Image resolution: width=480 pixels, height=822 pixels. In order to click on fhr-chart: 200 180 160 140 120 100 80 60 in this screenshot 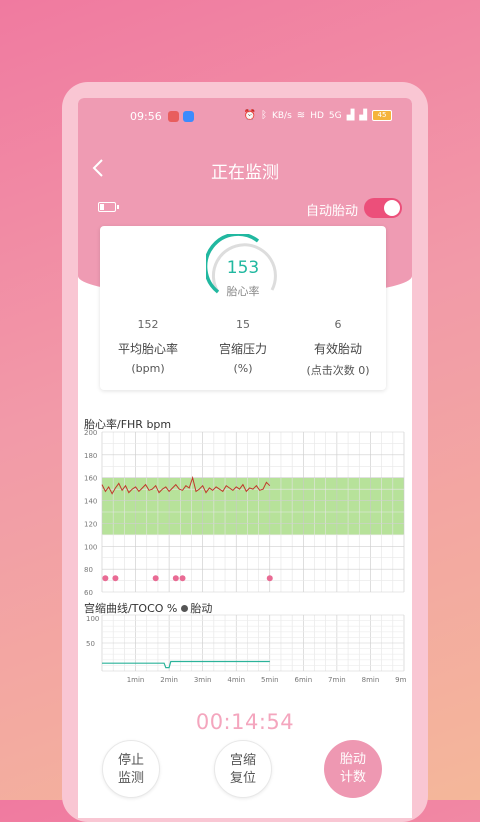, I will do `click(244, 513)`.